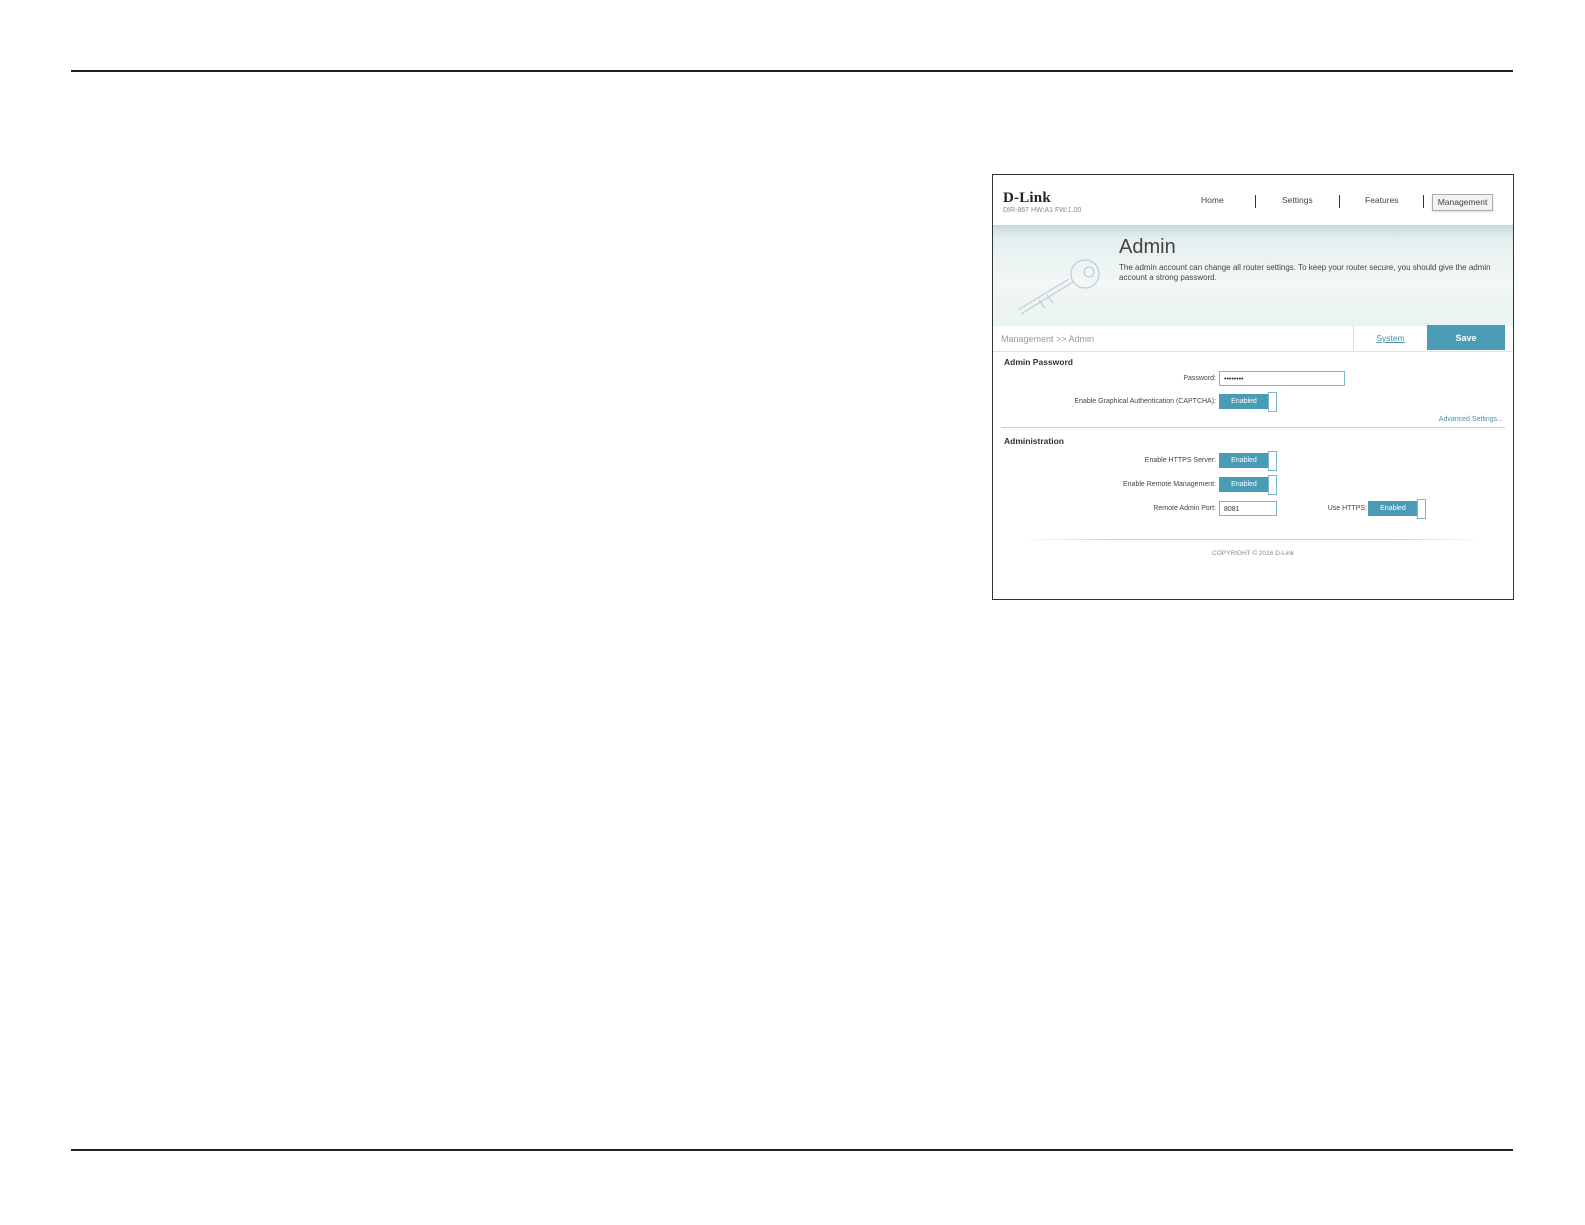 Image resolution: width=1585 pixels, height=1225 pixels. Describe the element at coordinates (1248, 508) in the screenshot. I see `remote-admin-port-field: 8081` at that location.